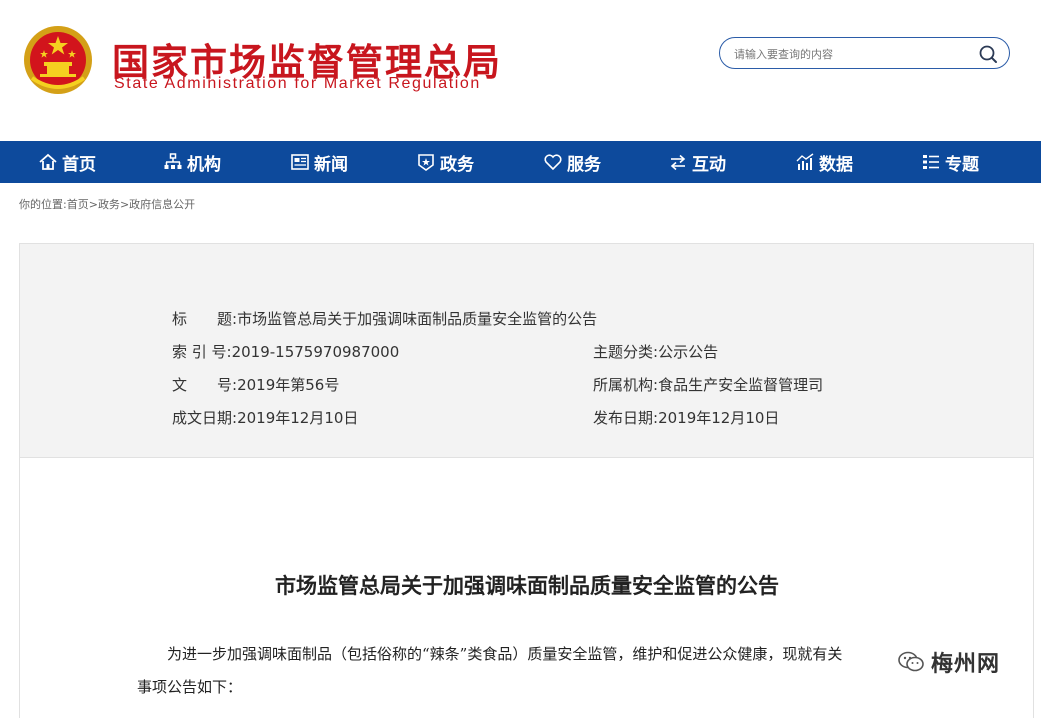 This screenshot has height=718, width=1041. What do you see at coordinates (78, 204) in the screenshot?
I see `breadcrumb-home: 首页` at bounding box center [78, 204].